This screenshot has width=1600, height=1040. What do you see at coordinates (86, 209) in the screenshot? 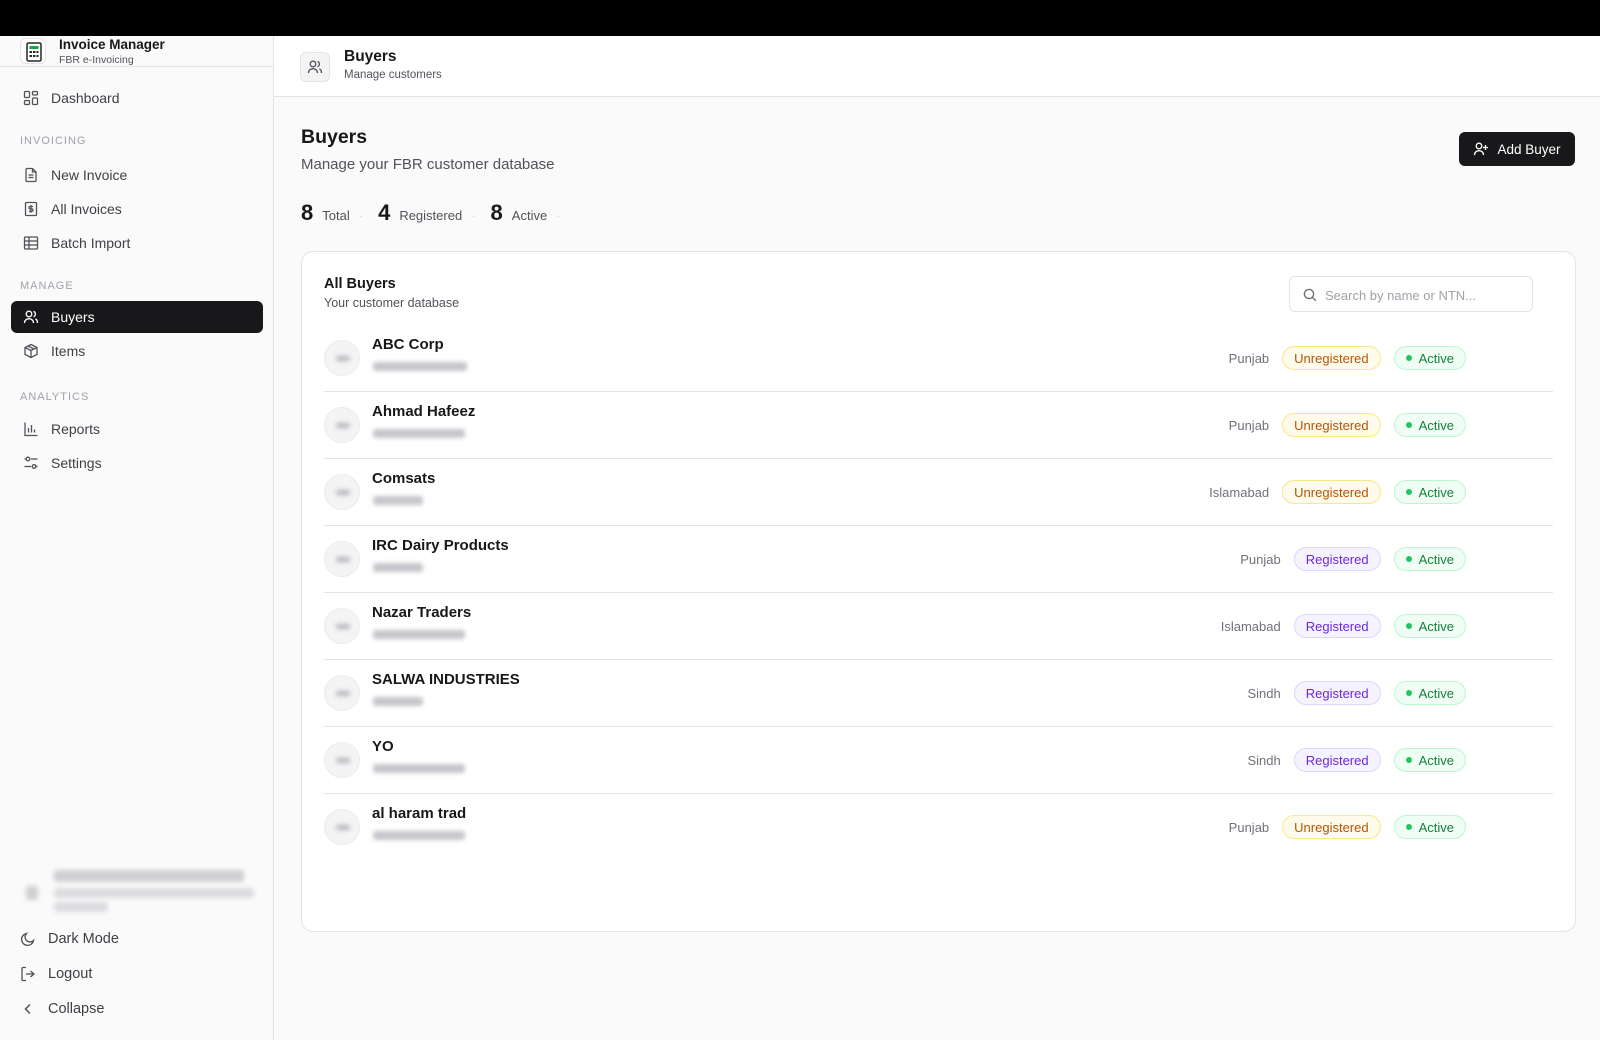
I see `sidebar-item-label: All Invoices` at bounding box center [86, 209].